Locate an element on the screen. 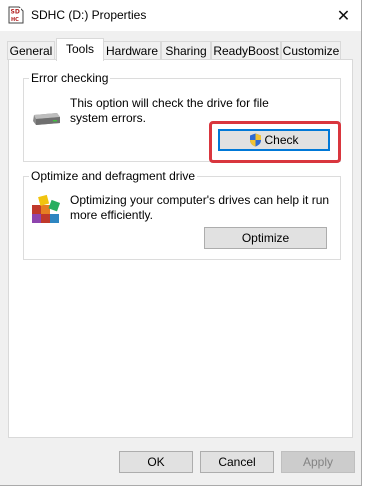 The height and width of the screenshot is (487, 367). tab-readyboost: ReadyBoost is located at coordinates (246, 50).